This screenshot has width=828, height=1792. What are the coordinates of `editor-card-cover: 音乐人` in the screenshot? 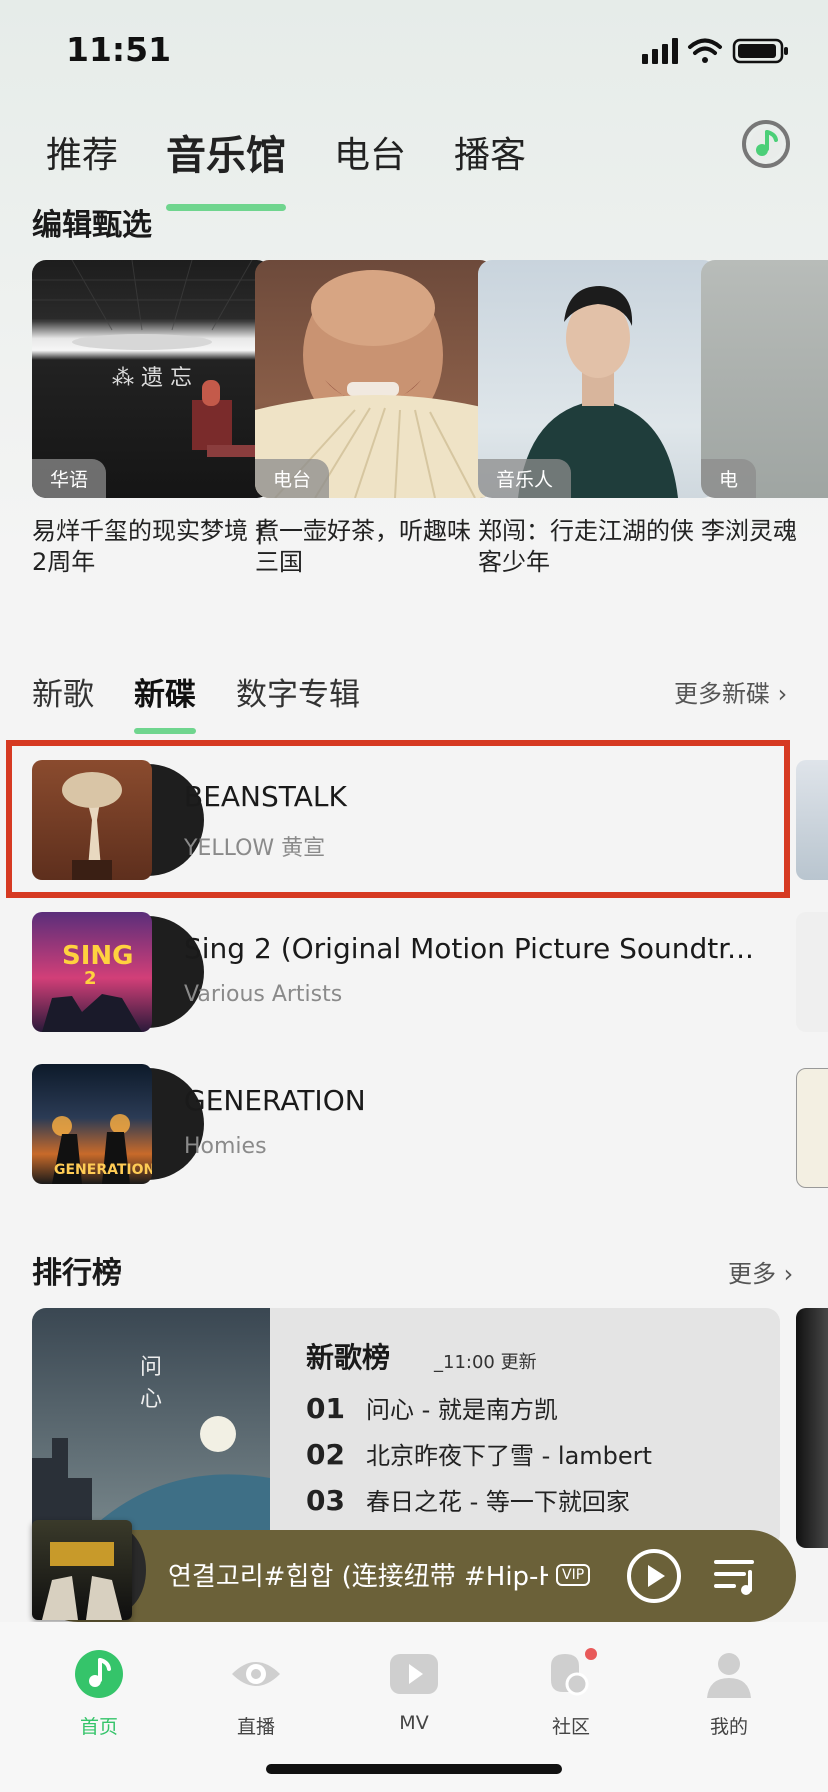 It's located at (597, 379).